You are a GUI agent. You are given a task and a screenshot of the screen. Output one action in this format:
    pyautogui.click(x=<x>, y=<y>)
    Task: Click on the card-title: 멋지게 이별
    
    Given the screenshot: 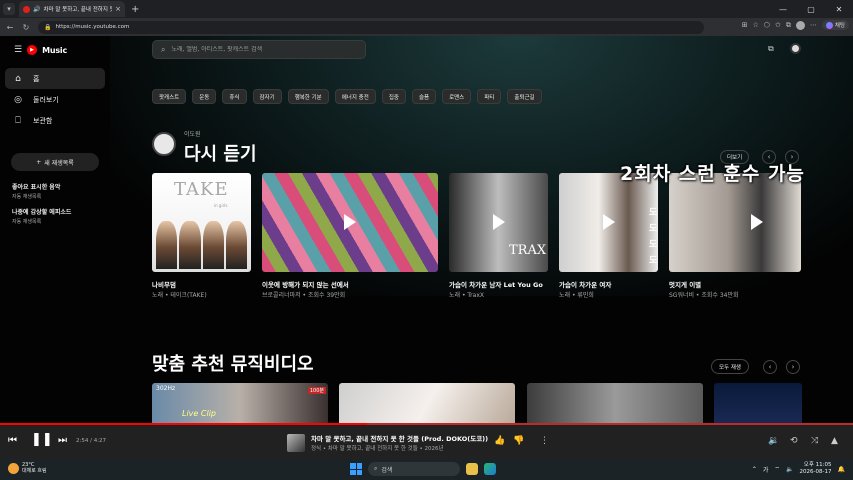 What is the action you would take?
    pyautogui.click(x=685, y=284)
    